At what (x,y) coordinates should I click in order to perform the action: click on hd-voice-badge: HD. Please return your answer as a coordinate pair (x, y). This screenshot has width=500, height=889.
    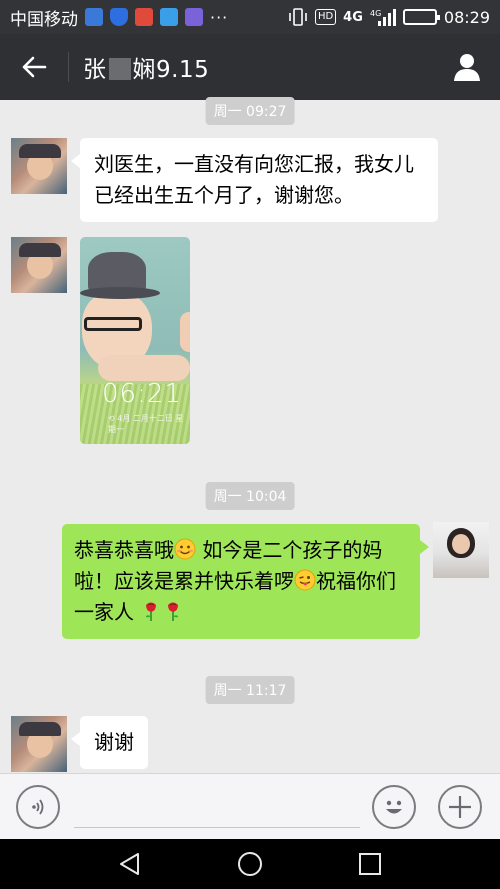
    Looking at the image, I should click on (325, 17).